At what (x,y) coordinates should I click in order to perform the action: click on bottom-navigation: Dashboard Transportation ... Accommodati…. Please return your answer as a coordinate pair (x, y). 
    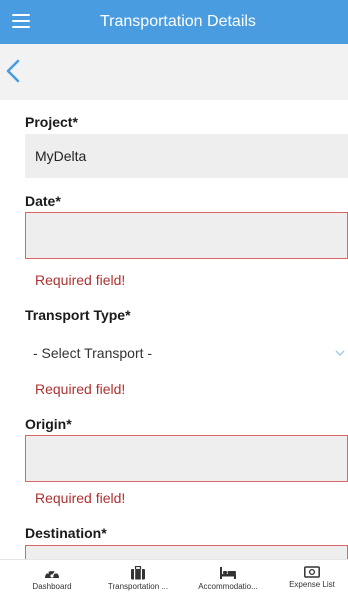
    Looking at the image, I should click on (174, 579).